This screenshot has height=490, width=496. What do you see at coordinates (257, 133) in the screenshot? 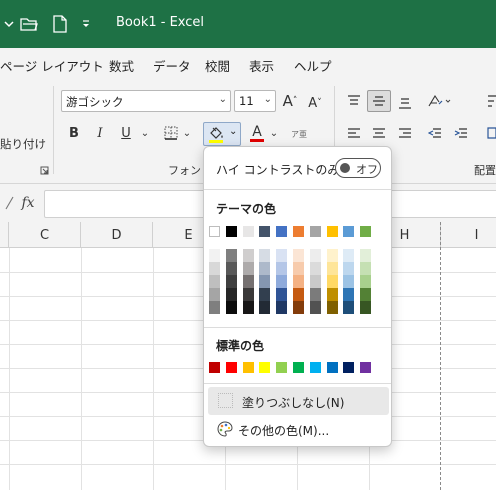
I see `font-color-button: A` at bounding box center [257, 133].